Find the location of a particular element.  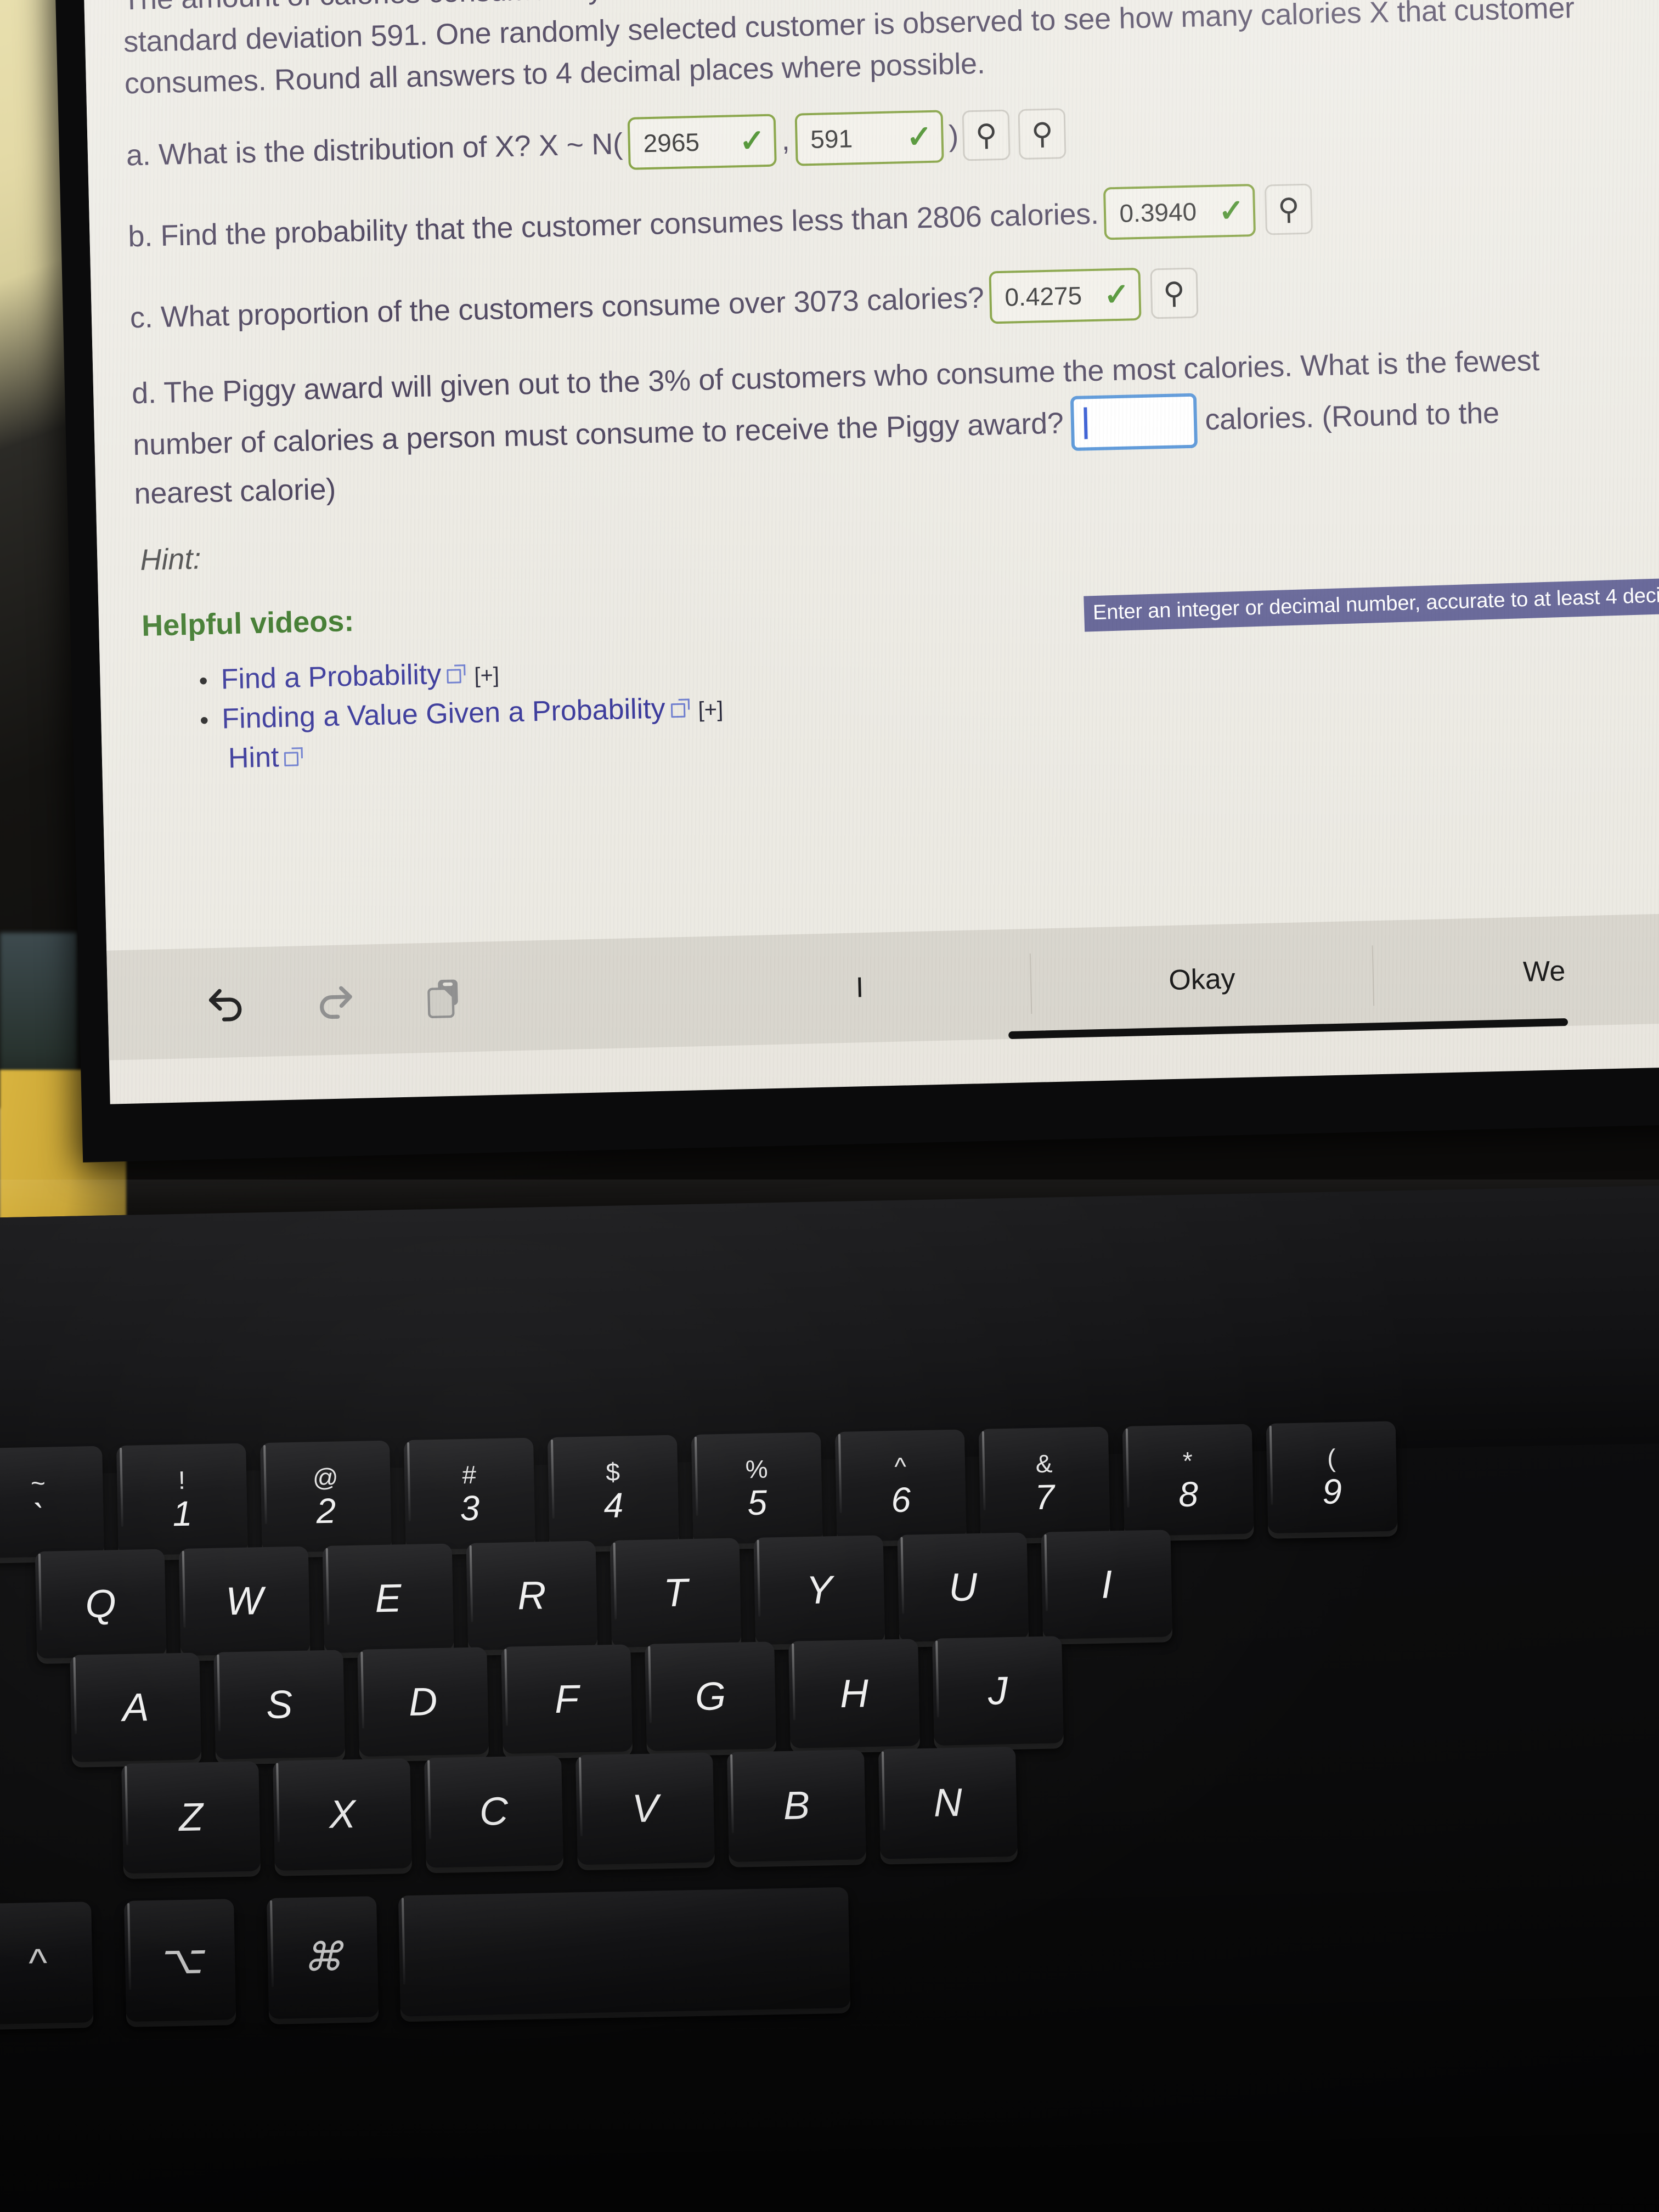

key-t: T is located at coordinates (676, 1592).